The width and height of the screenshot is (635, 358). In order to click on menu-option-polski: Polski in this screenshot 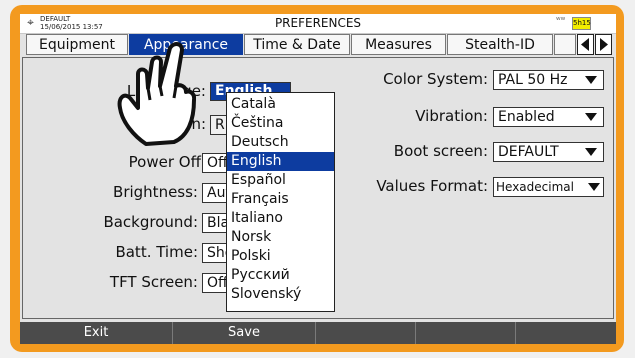, I will do `click(280, 256)`.